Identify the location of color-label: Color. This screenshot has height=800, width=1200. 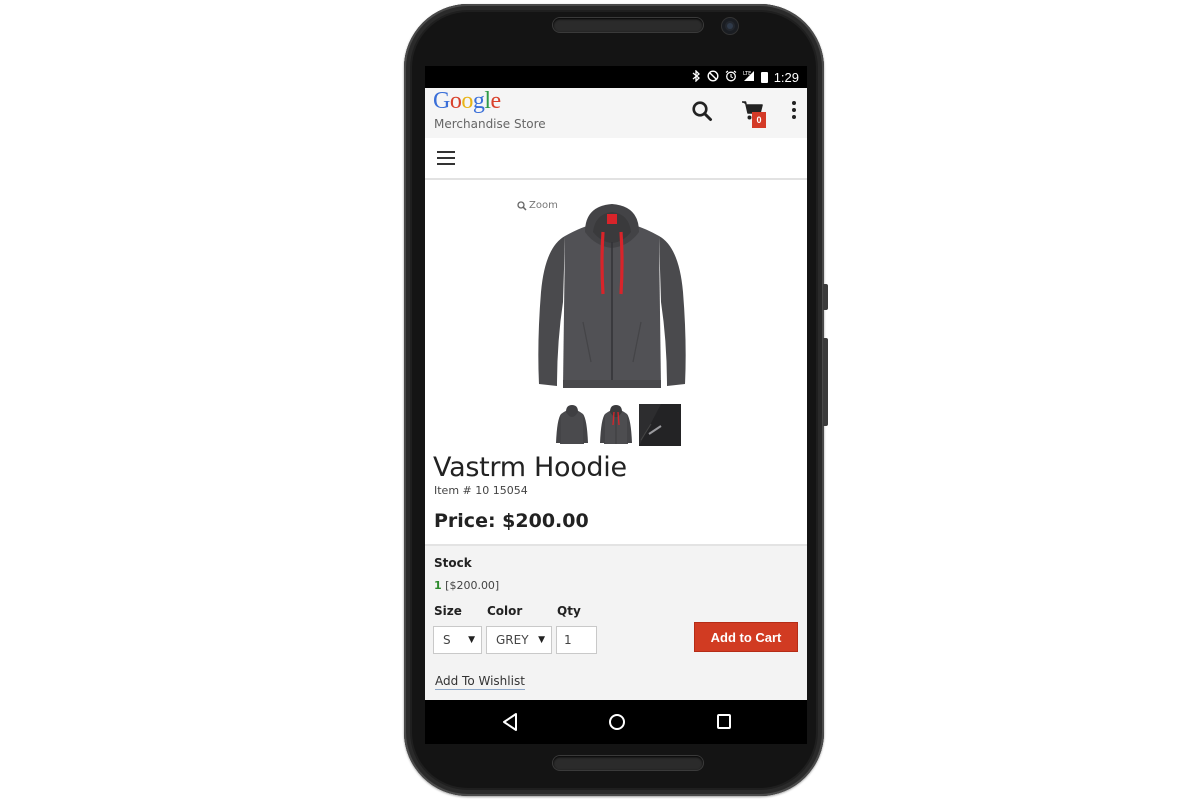
(505, 611).